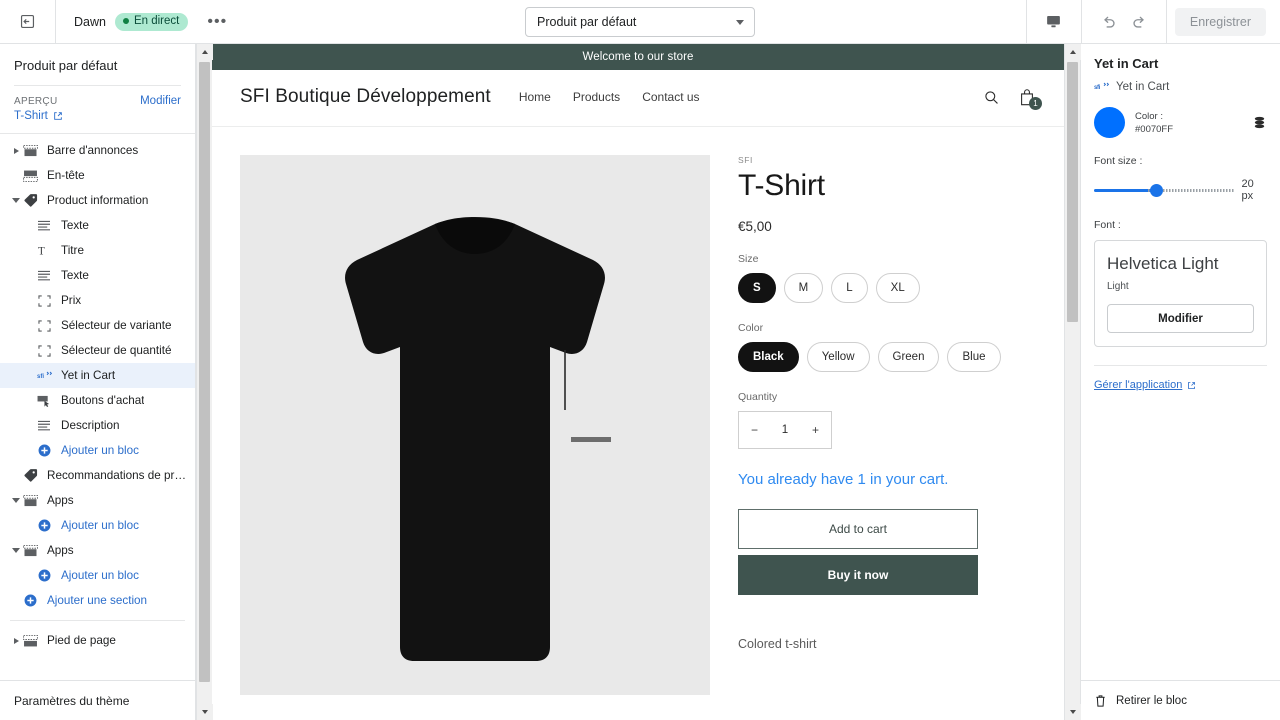  What do you see at coordinates (97, 400) in the screenshot?
I see `sidebar-item-boutons-d-achat: Boutons d'achat` at bounding box center [97, 400].